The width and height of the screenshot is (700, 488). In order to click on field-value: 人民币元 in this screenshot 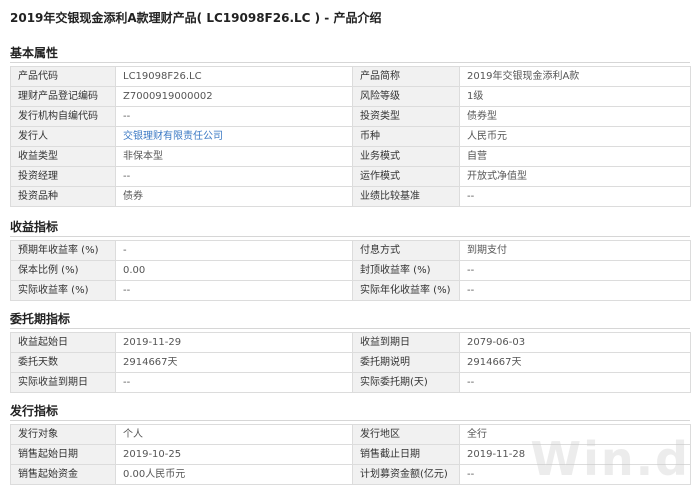, I will do `click(575, 136)`.